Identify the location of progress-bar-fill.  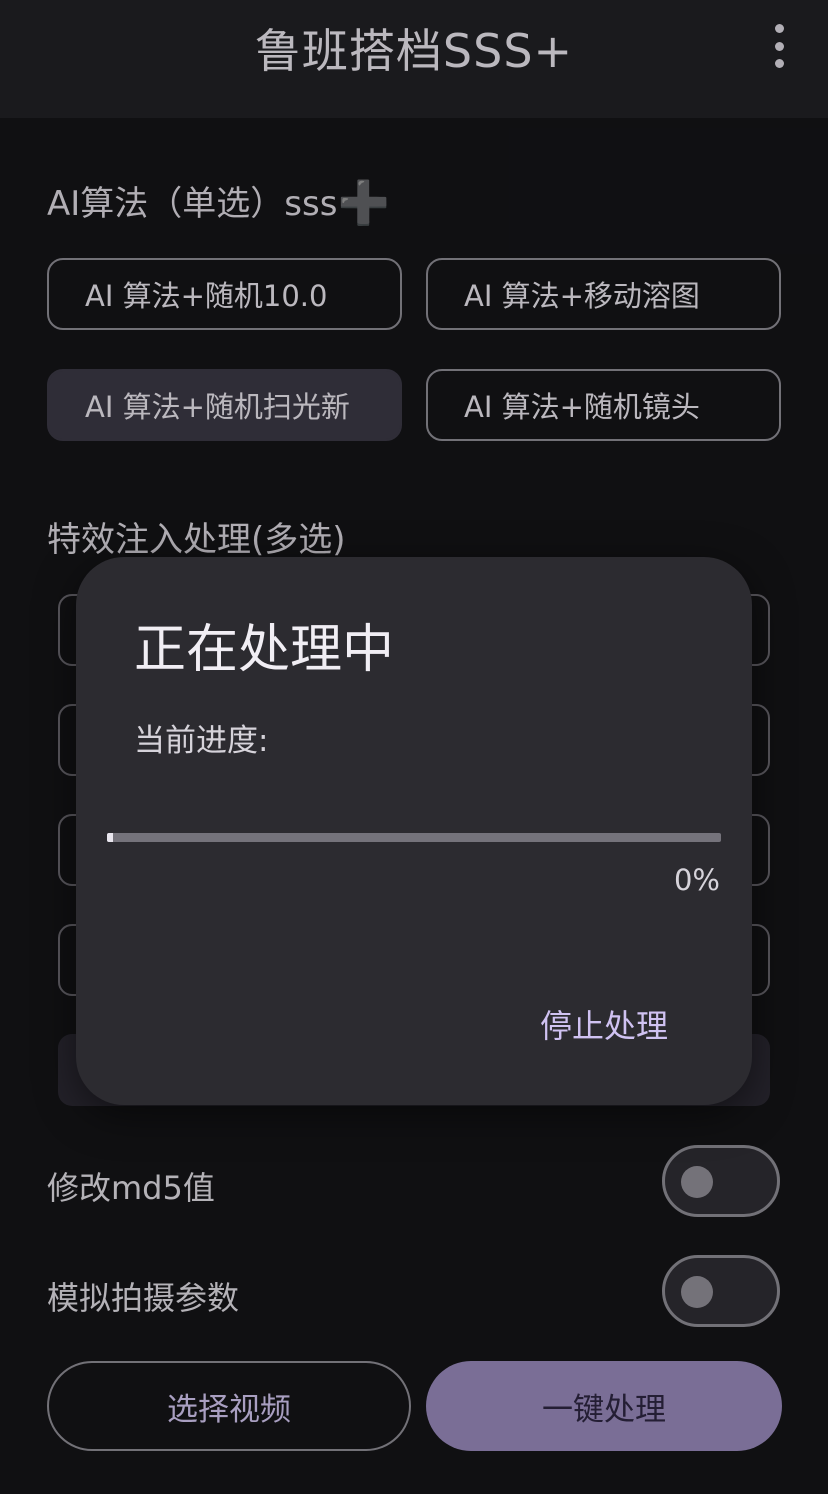
(110, 837).